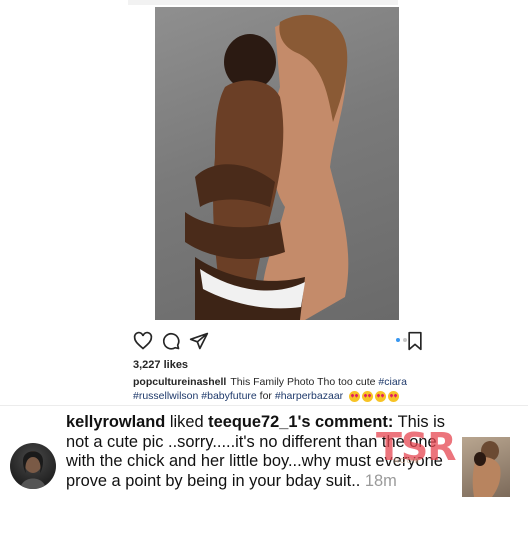 The height and width of the screenshot is (549, 528). Describe the element at coordinates (228, 396) in the screenshot. I see `hashtag: #babyfuture` at that location.